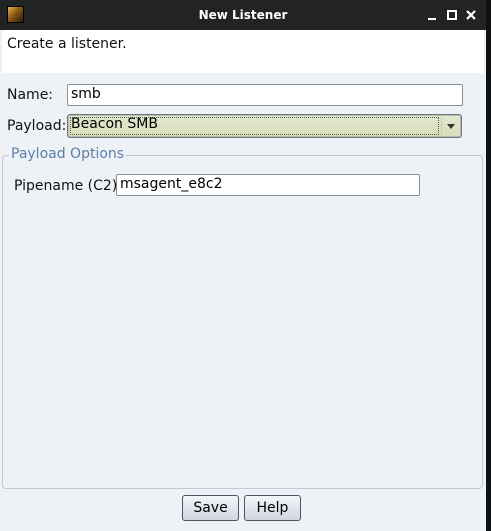 Image resolution: width=491 pixels, height=531 pixels. I want to click on close-icon, so click(471, 15).